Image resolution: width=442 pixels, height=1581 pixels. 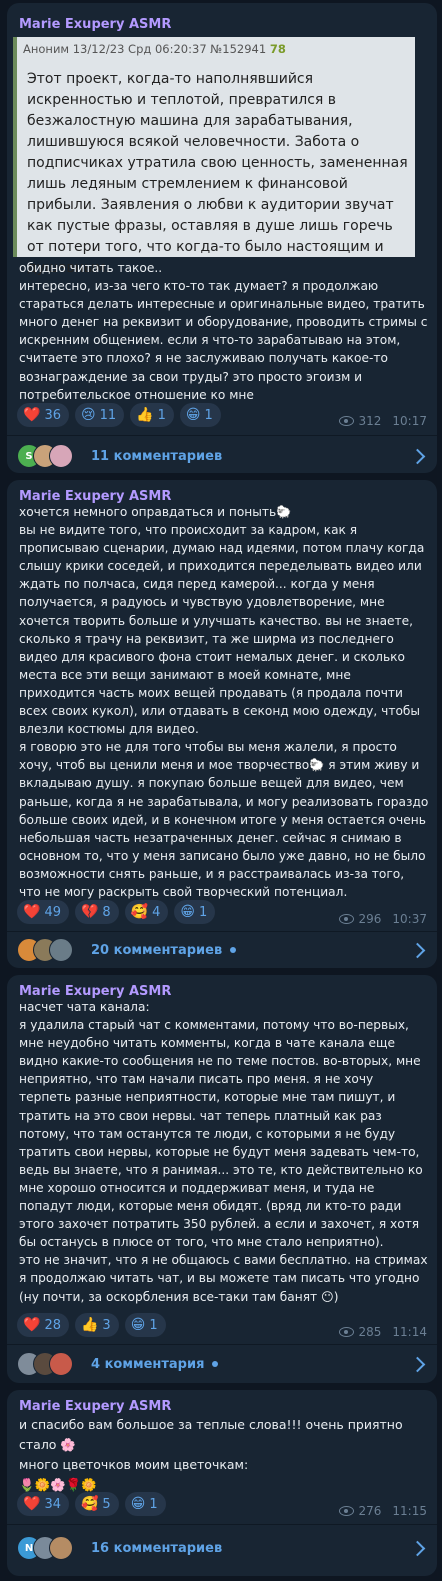 What do you see at coordinates (370, 1332) in the screenshot?
I see `view-count: 285` at bounding box center [370, 1332].